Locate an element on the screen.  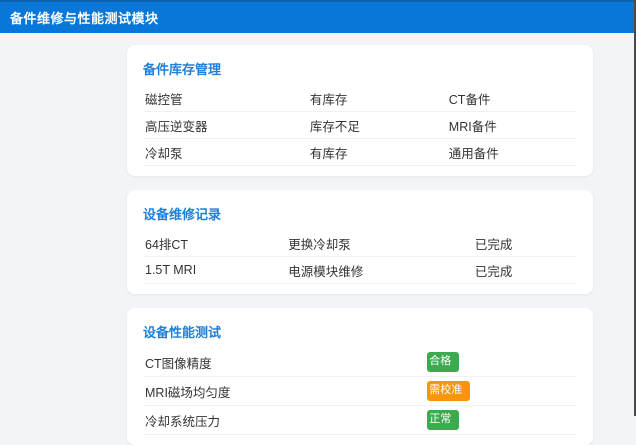
test-name: MRI磁场均匀度 is located at coordinates (188, 392).